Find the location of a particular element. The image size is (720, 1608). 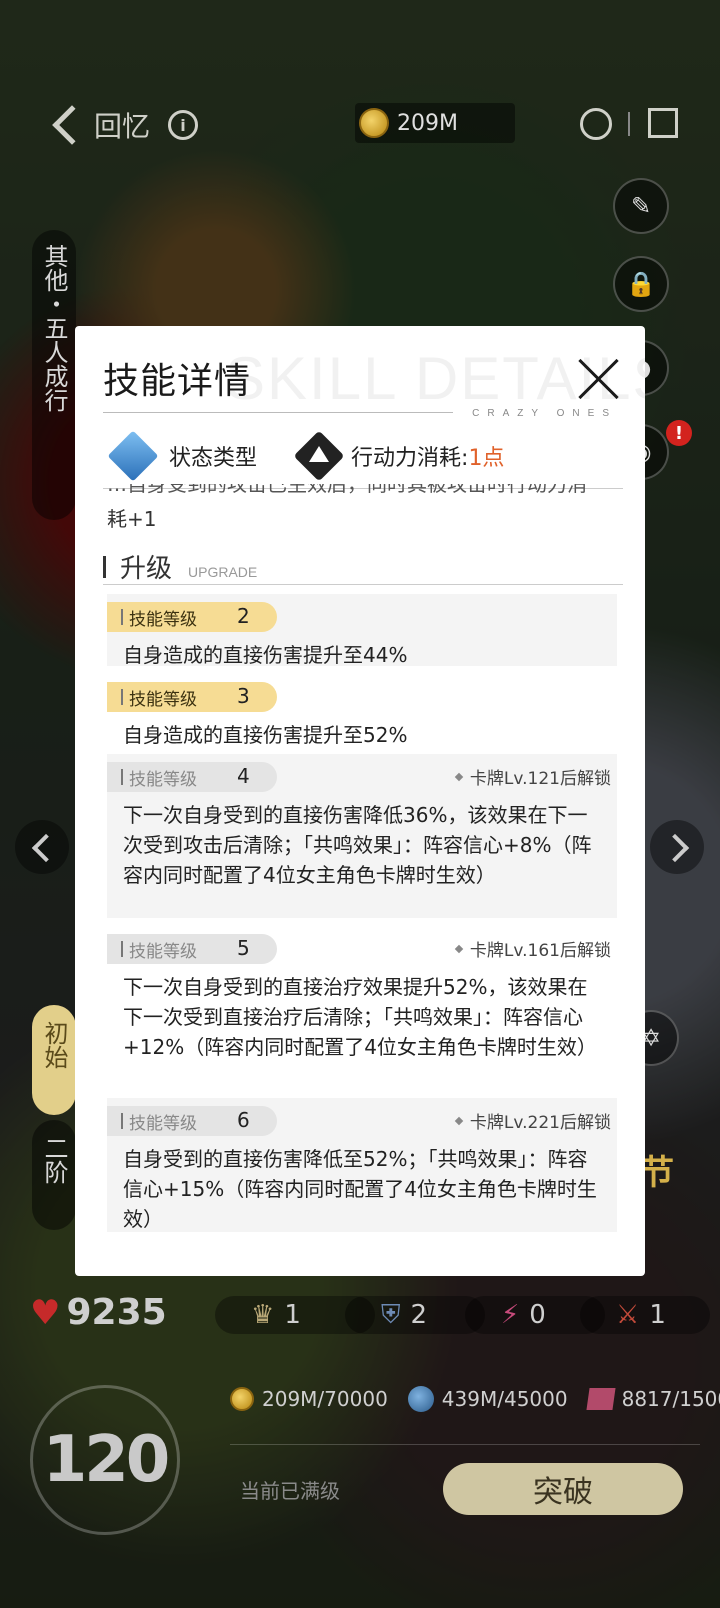

skill-description-line: 耗+1 is located at coordinates (132, 519).